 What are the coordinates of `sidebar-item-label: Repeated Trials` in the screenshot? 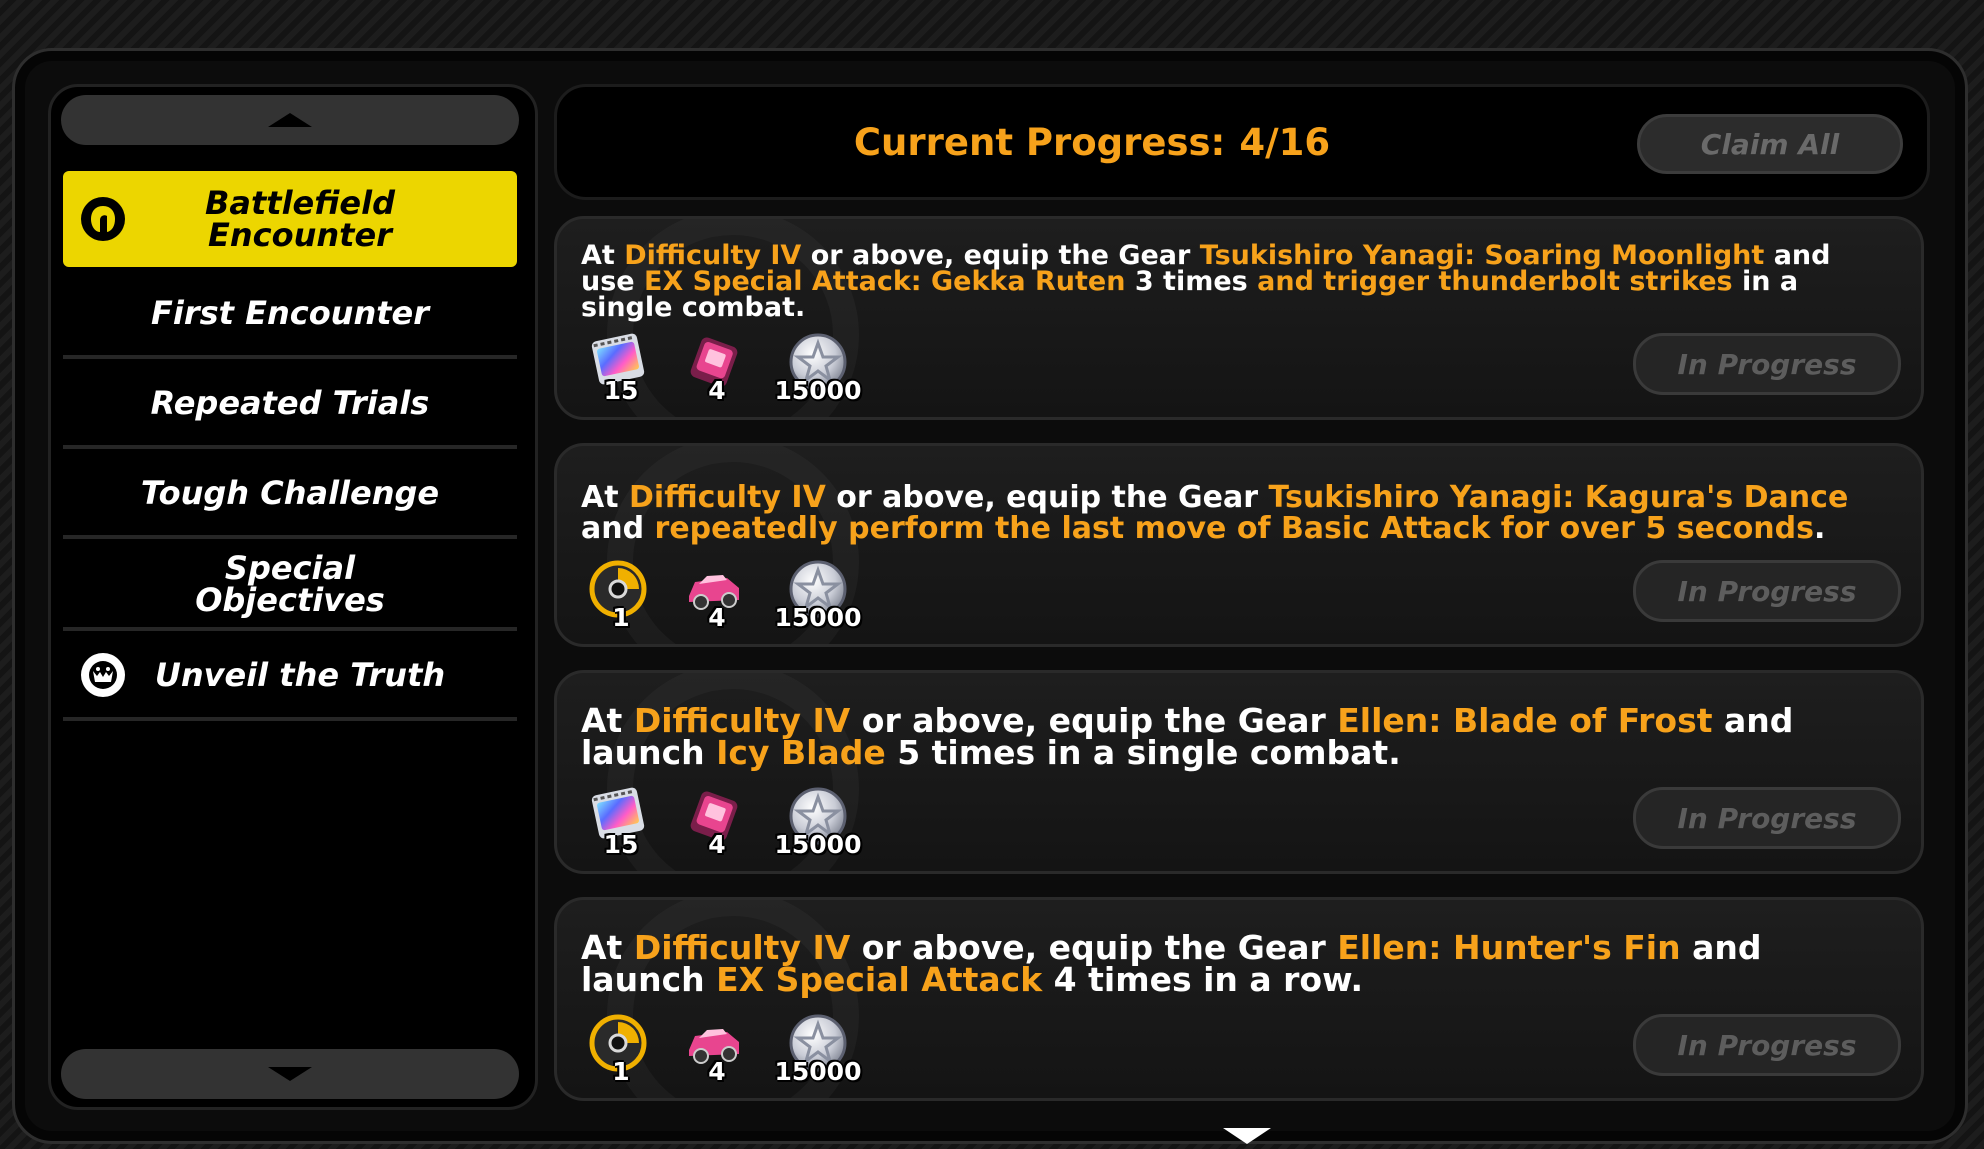 It's located at (290, 403).